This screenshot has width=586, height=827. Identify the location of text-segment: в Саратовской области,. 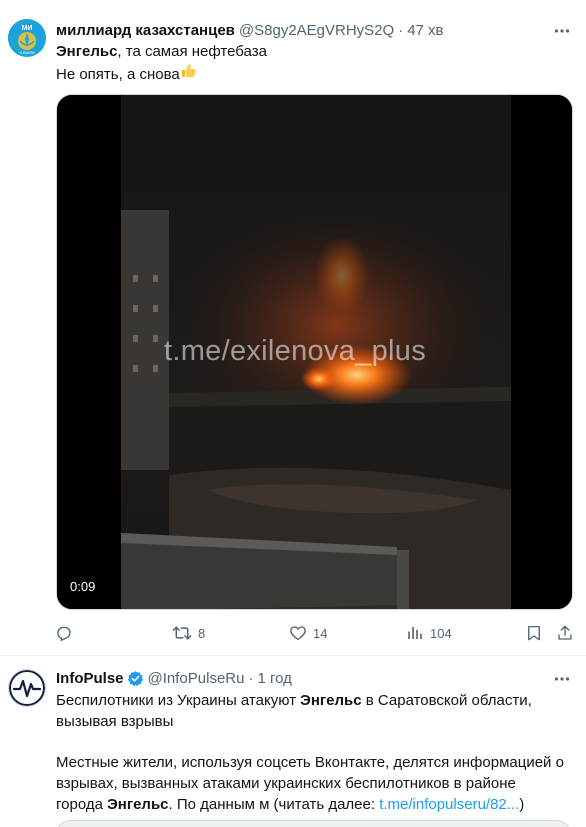
(446, 700).